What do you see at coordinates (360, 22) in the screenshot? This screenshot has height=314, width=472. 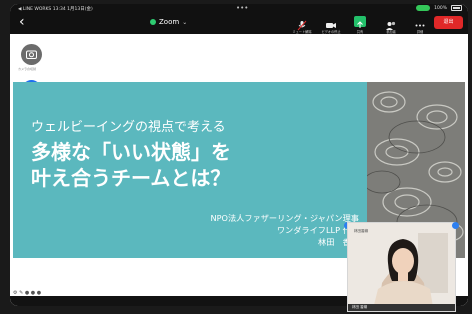 I see `share-screen-icon` at bounding box center [360, 22].